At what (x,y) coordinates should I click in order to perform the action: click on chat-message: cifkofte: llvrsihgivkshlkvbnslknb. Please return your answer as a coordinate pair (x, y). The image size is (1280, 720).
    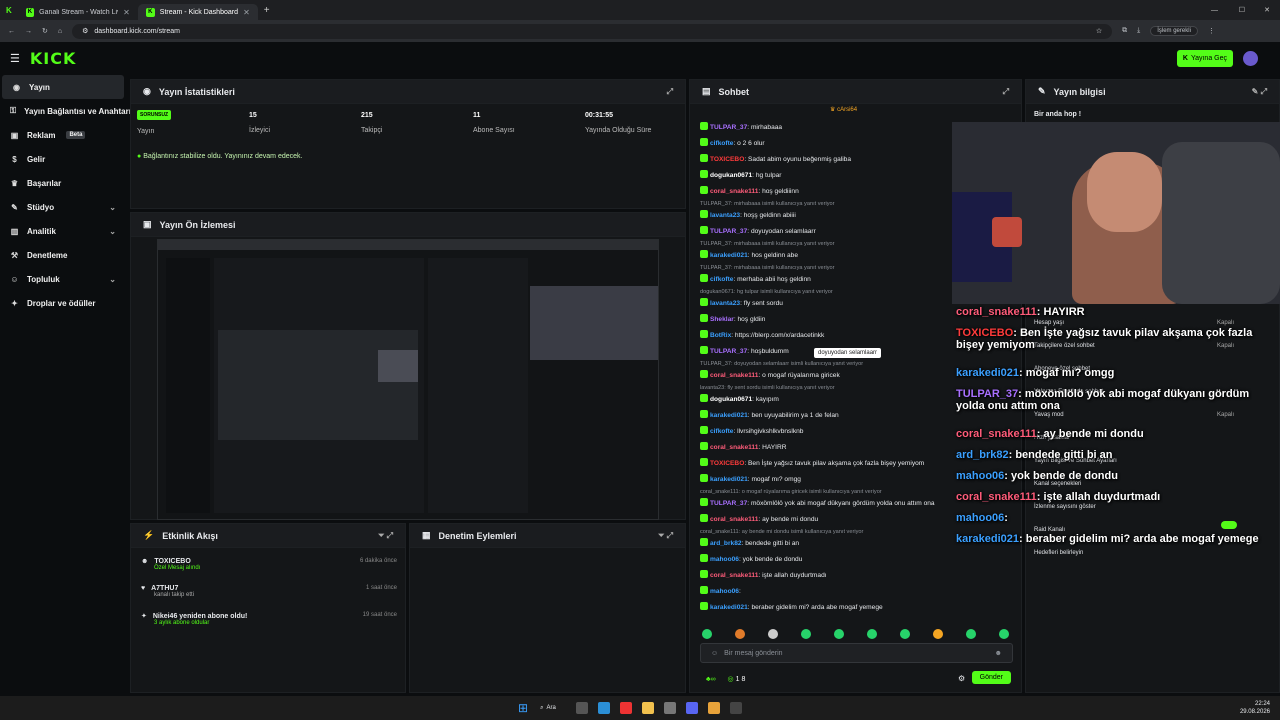
    Looking at the image, I should click on (751, 430).